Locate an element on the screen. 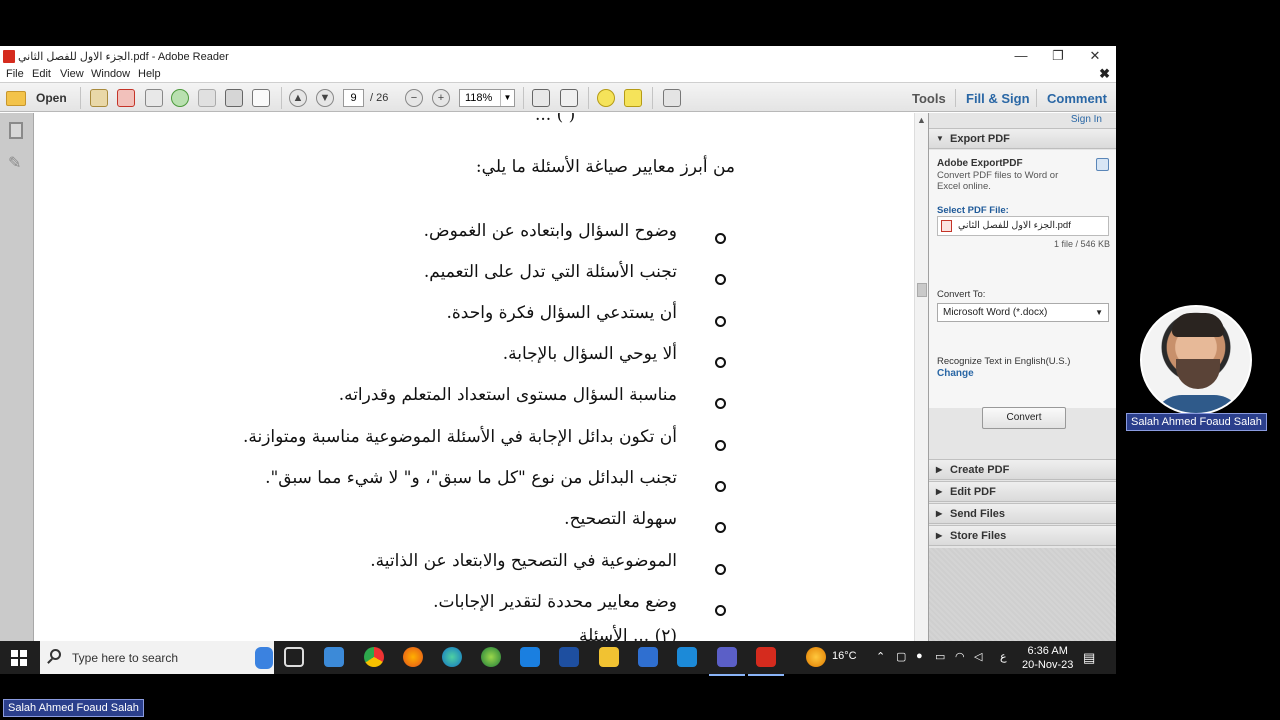 This screenshot has width=1280, height=720. menu-window: Window is located at coordinates (110, 74).